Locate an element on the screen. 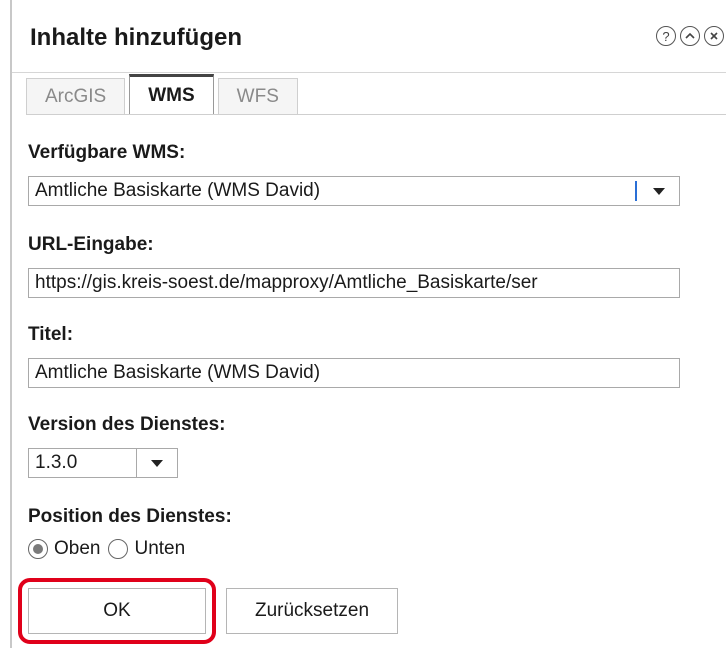 This screenshot has width=726, height=648. titlebar-icons: ? is located at coordinates (690, 36).